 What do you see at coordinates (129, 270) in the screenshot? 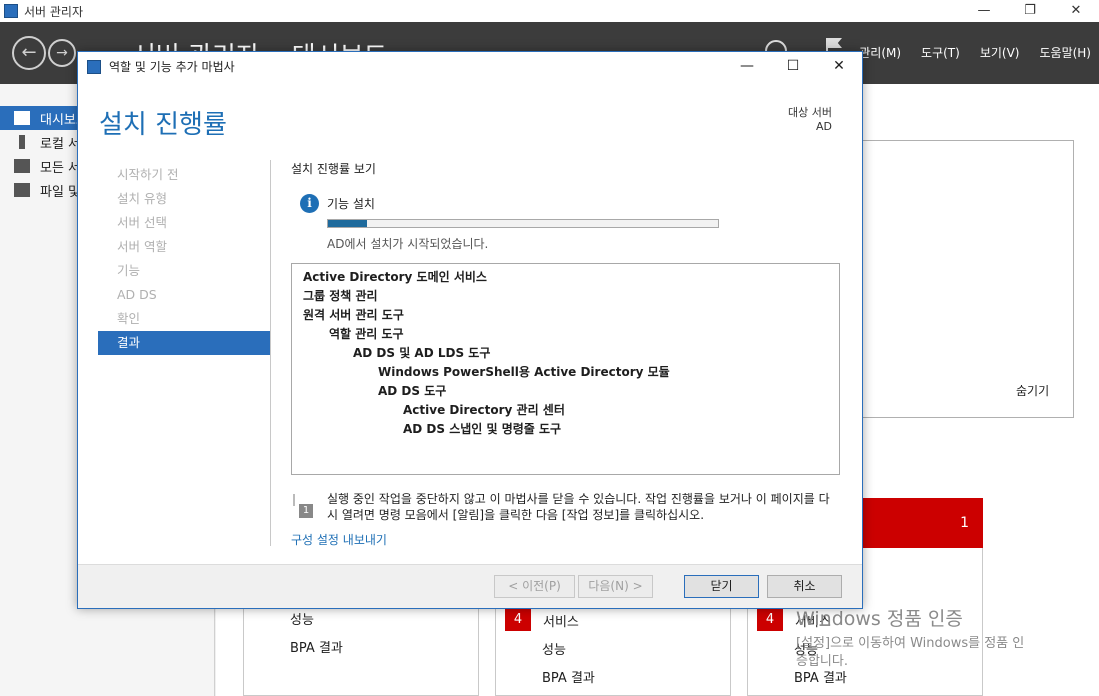
I see `step-features: 기능` at bounding box center [129, 270].